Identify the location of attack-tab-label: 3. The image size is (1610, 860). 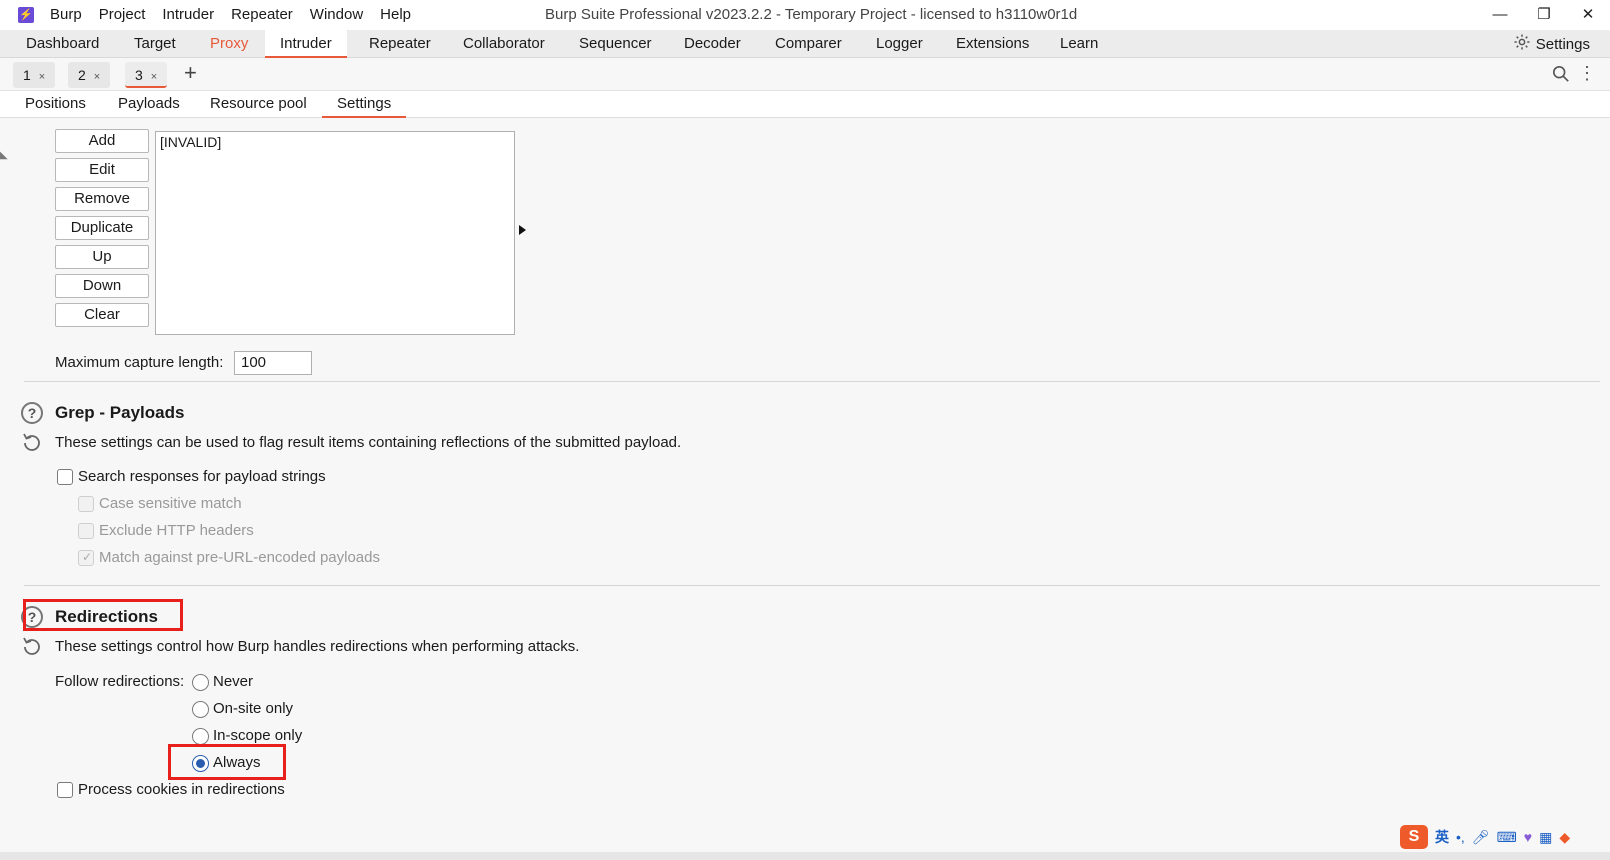
(139, 75).